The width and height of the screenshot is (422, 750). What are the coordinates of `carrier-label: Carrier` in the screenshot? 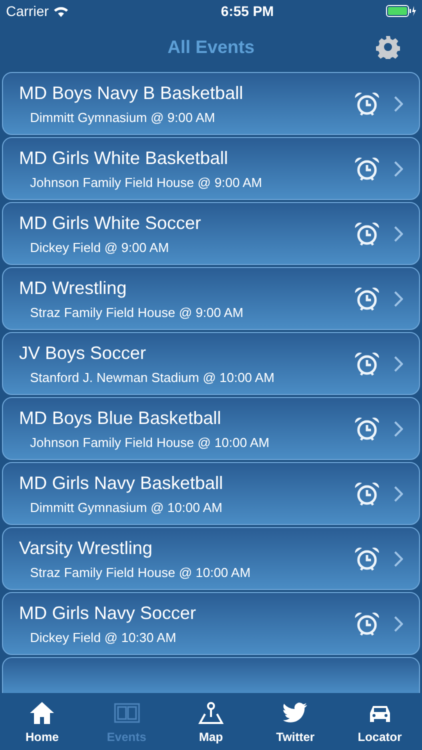 It's located at (27, 11).